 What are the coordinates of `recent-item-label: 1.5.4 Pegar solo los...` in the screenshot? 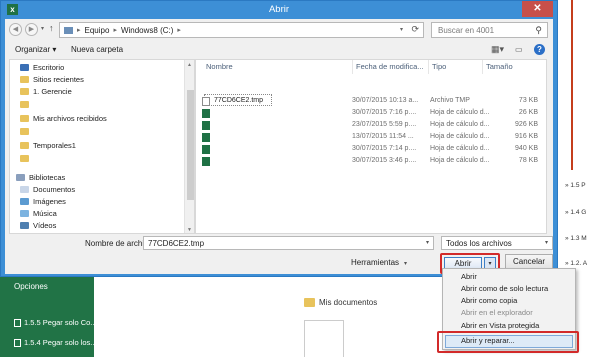 It's located at (60, 342).